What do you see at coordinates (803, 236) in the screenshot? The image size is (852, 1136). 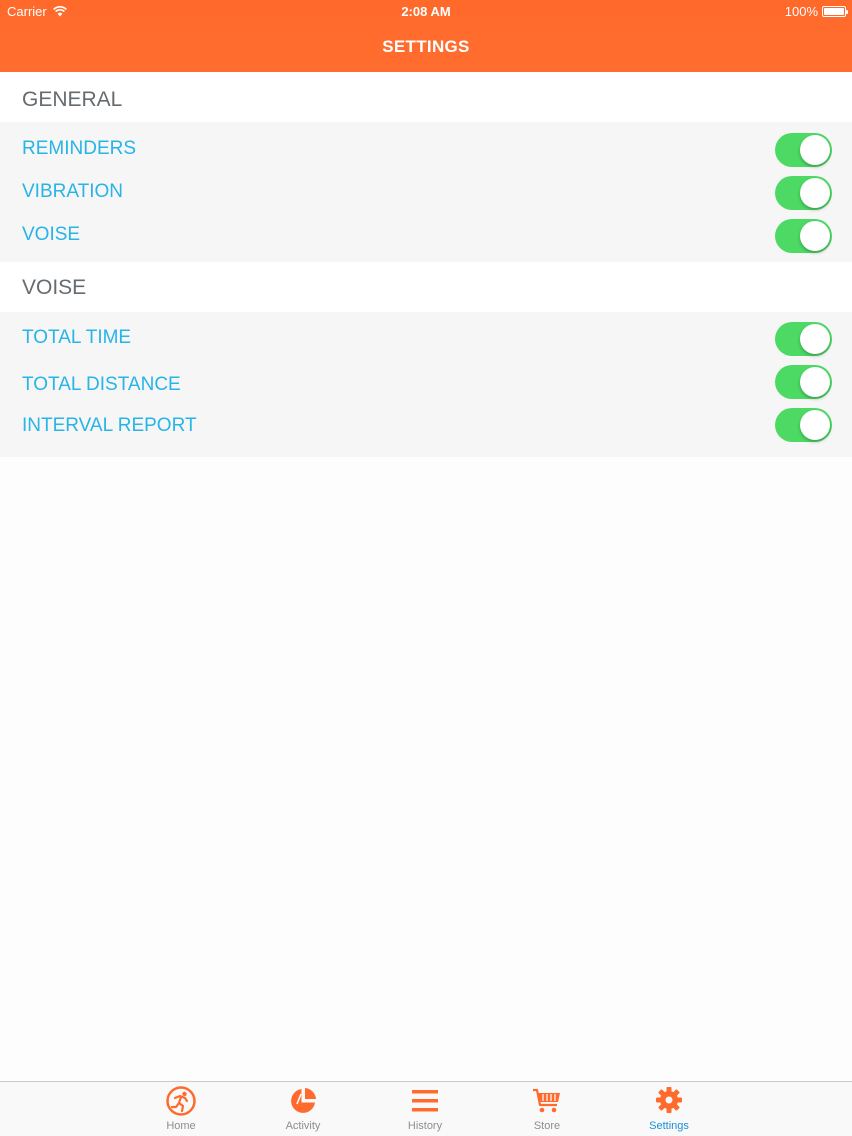 I see `voise-toggle` at bounding box center [803, 236].